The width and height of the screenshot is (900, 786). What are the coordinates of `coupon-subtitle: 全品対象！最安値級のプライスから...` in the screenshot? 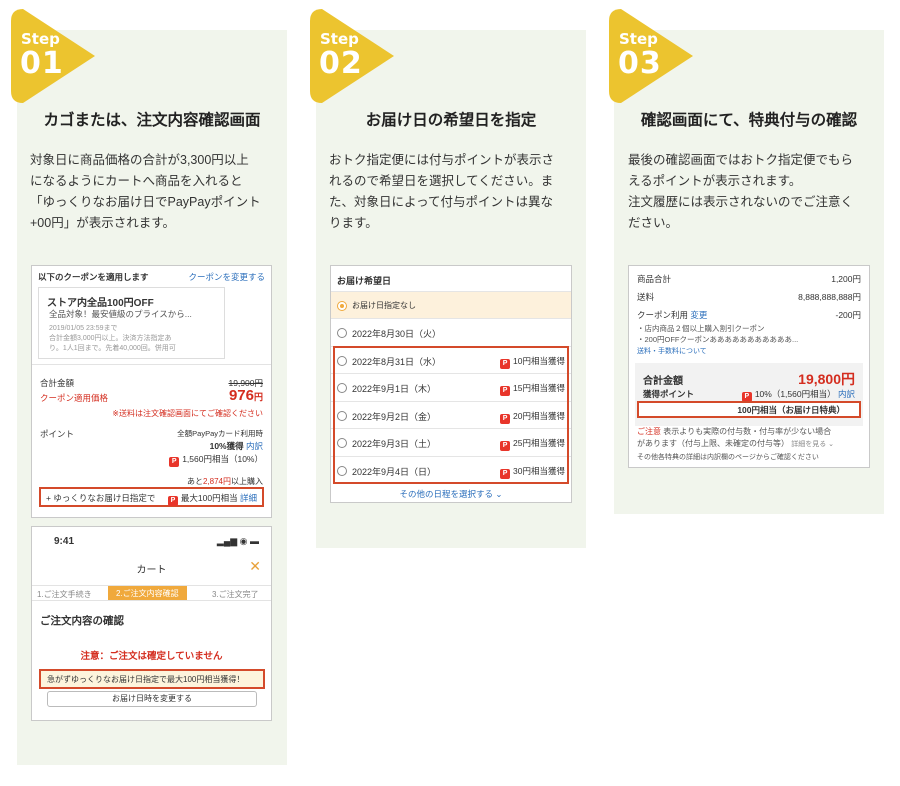 It's located at (120, 314).